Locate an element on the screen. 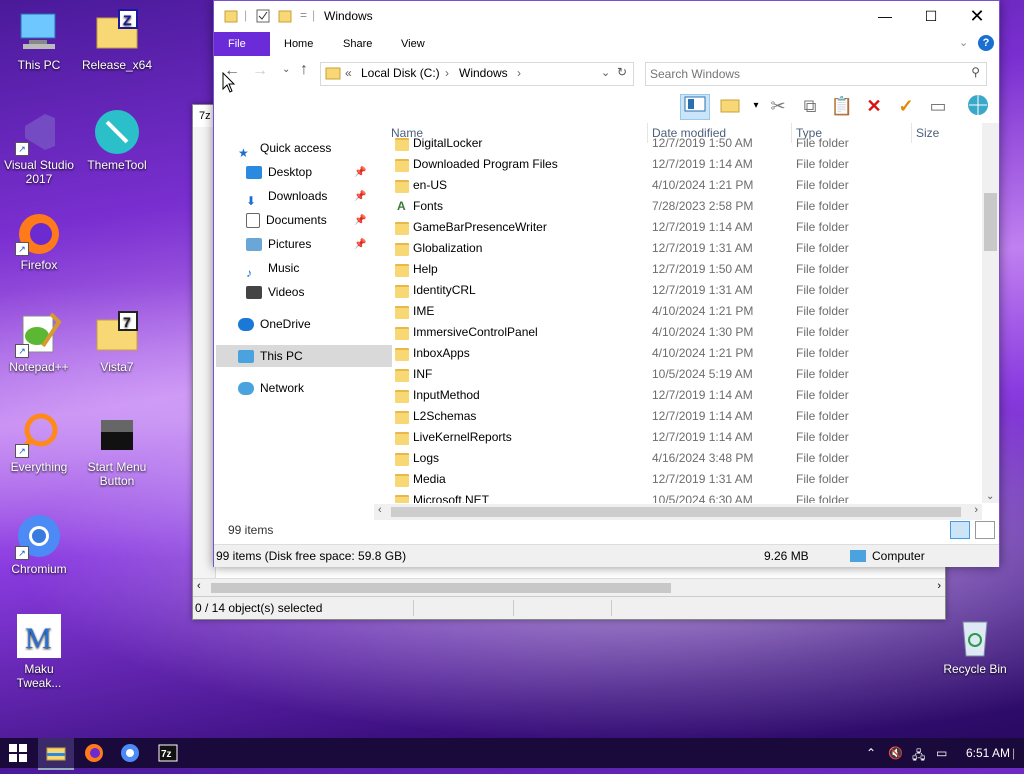 The width and height of the screenshot is (1024, 774). desktop-icon-everything: ↗ Everything is located at coordinates (39, 442).